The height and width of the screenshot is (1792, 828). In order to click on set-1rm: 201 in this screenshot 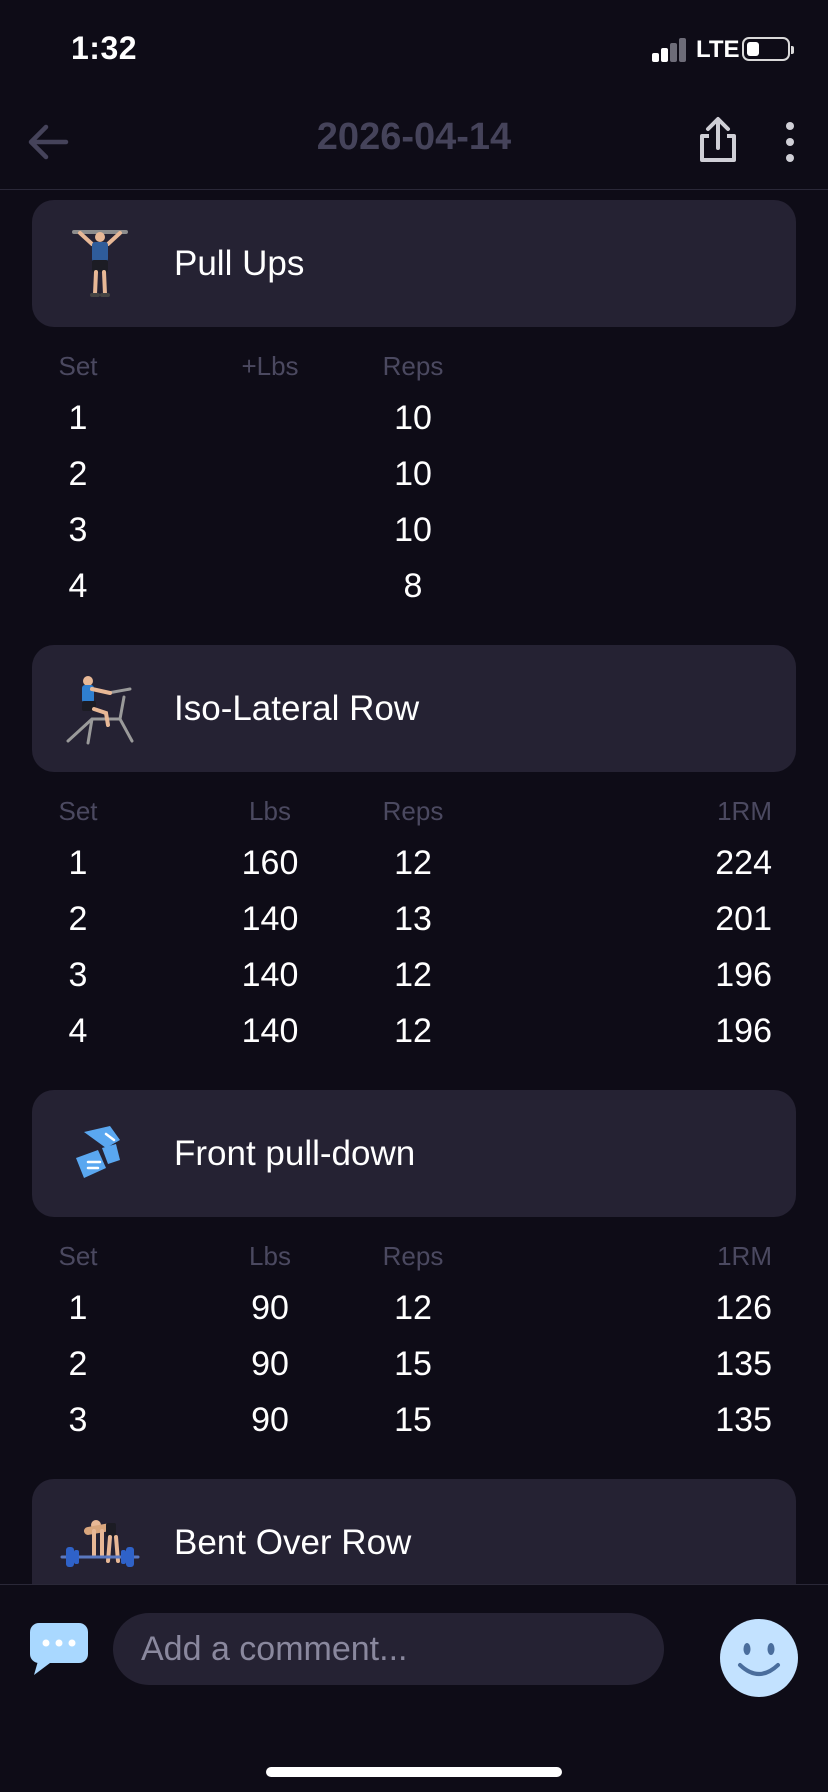, I will do `click(743, 919)`.